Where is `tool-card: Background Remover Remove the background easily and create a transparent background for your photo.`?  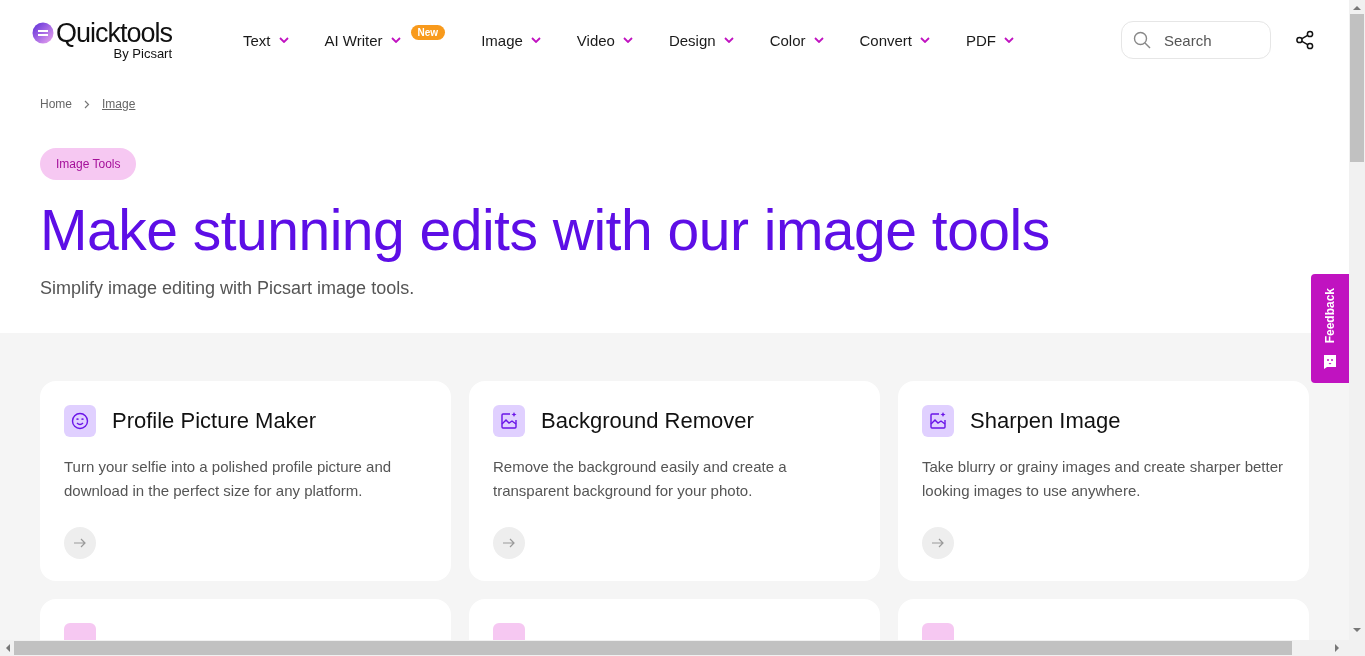 tool-card: Background Remover Remove the background easily and create a transparent background for your photo. is located at coordinates (674, 481).